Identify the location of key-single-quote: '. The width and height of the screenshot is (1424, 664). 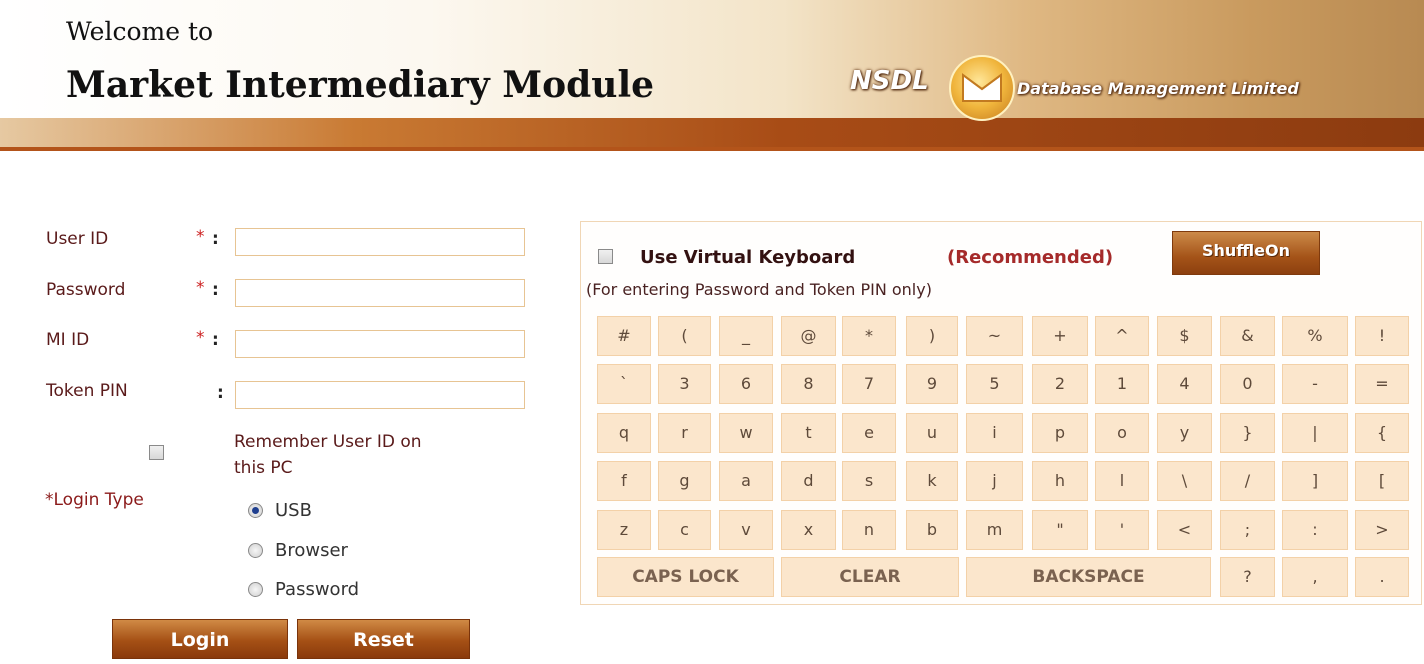
(1122, 530).